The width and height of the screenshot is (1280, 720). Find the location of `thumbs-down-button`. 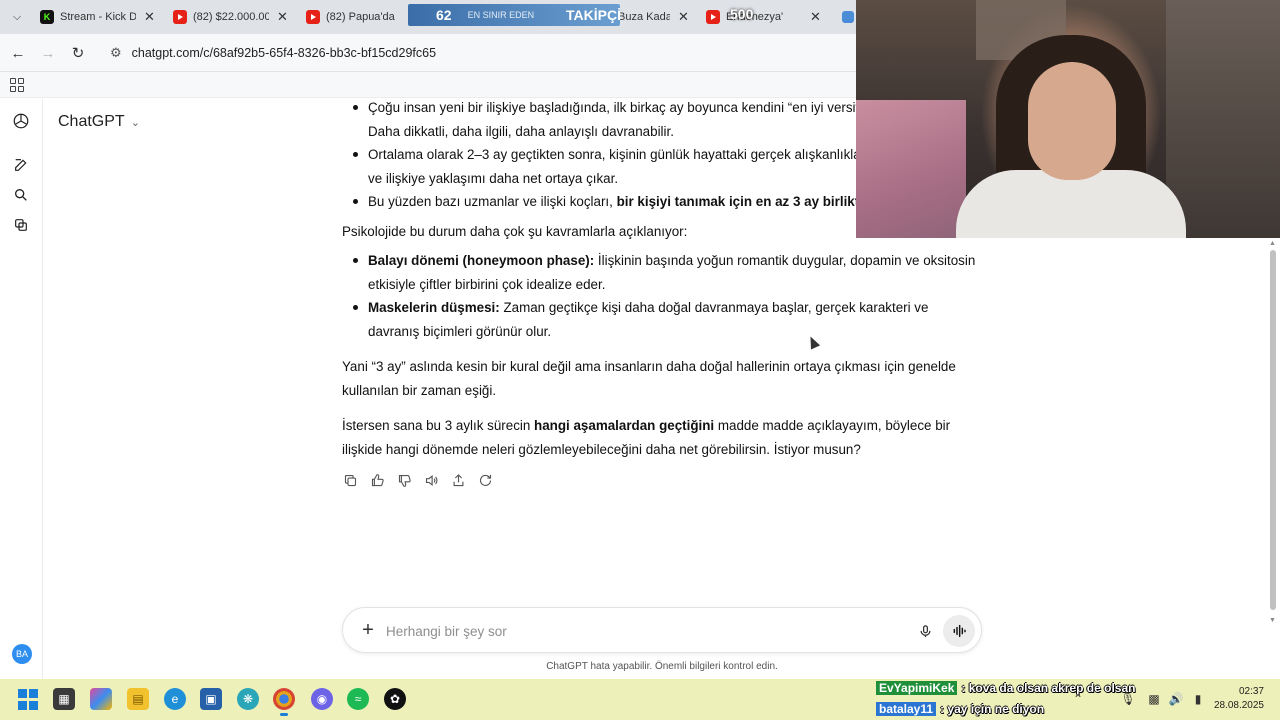

thumbs-down-button is located at coordinates (404, 480).